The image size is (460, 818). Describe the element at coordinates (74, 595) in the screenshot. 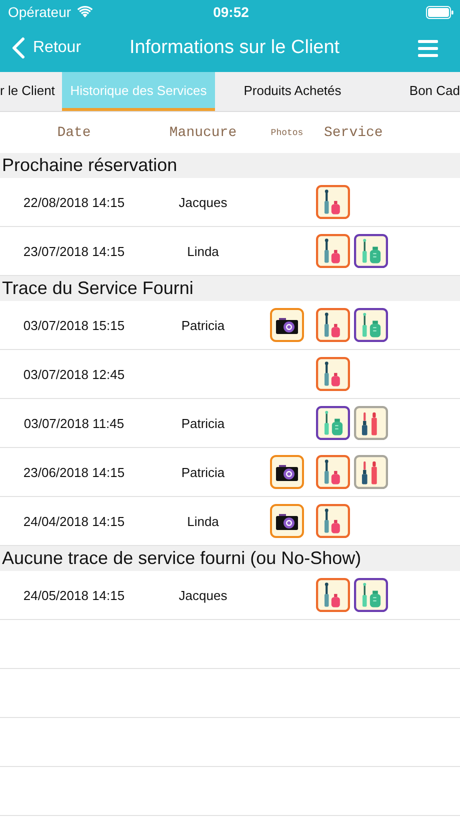

I see `date-text: 24/05/2018 14:15` at that location.